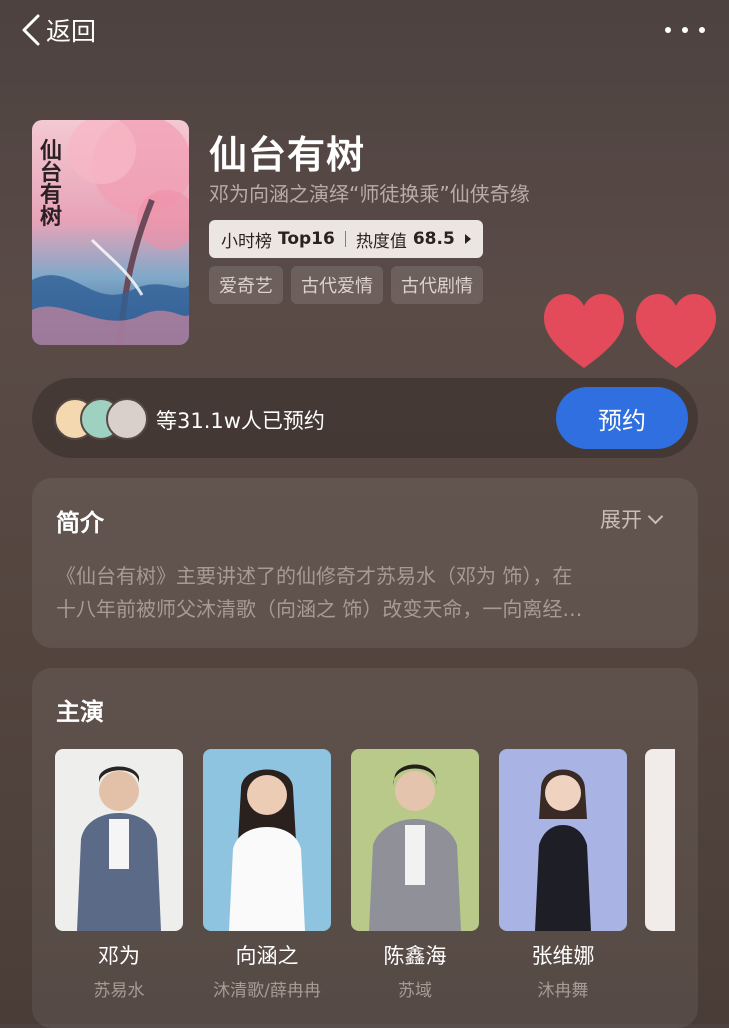 The width and height of the screenshot is (729, 1028). I want to click on heat-label: 热度值, so click(381, 241).